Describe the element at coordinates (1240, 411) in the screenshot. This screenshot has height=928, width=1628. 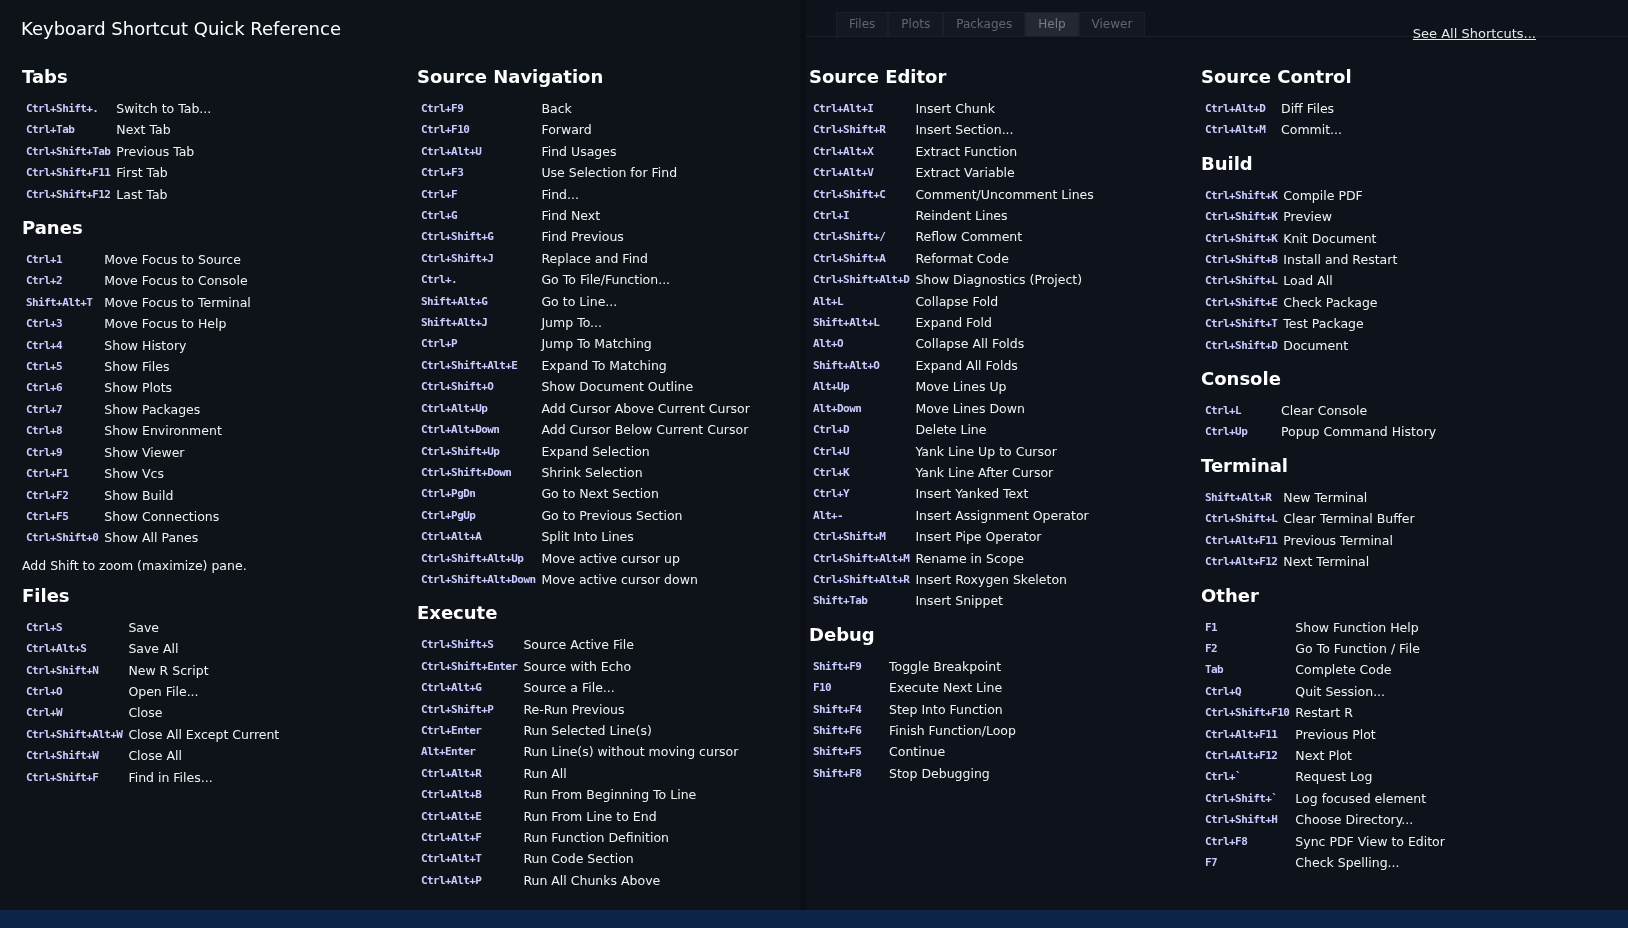
I see `shortcut-keys: Ctrl+L` at that location.